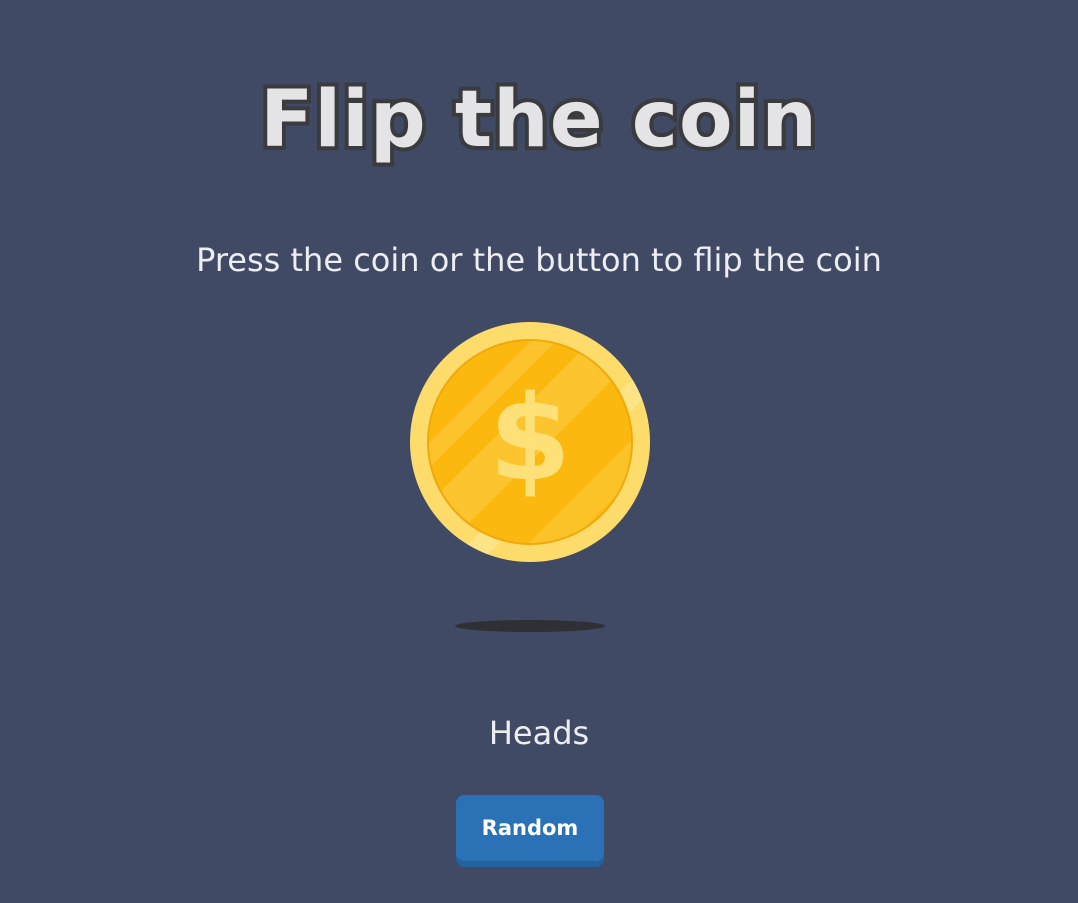  What do you see at coordinates (530, 438) in the screenshot?
I see `coin-symbol: $` at bounding box center [530, 438].